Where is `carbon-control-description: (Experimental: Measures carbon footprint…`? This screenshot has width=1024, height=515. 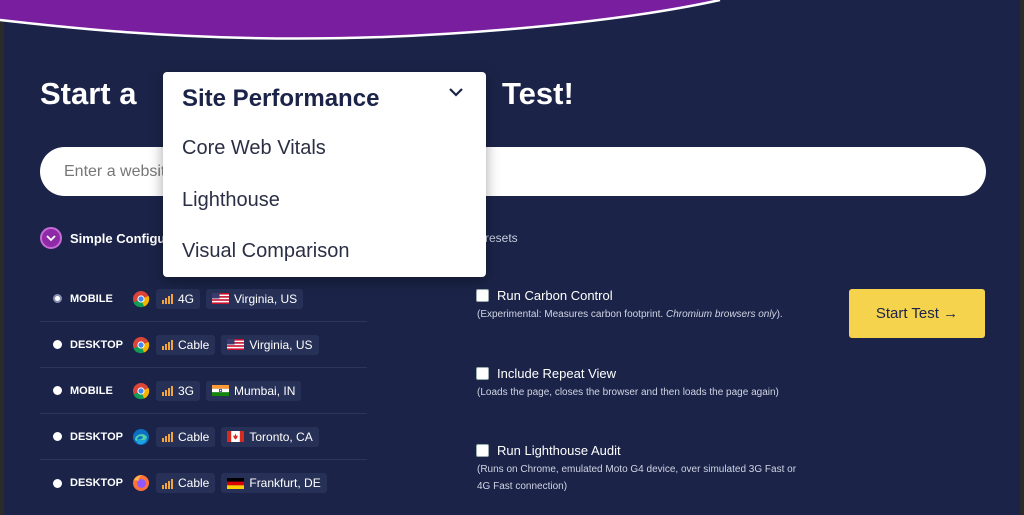
carbon-control-description: (Experimental: Measures carbon footprint… is located at coordinates (641, 314).